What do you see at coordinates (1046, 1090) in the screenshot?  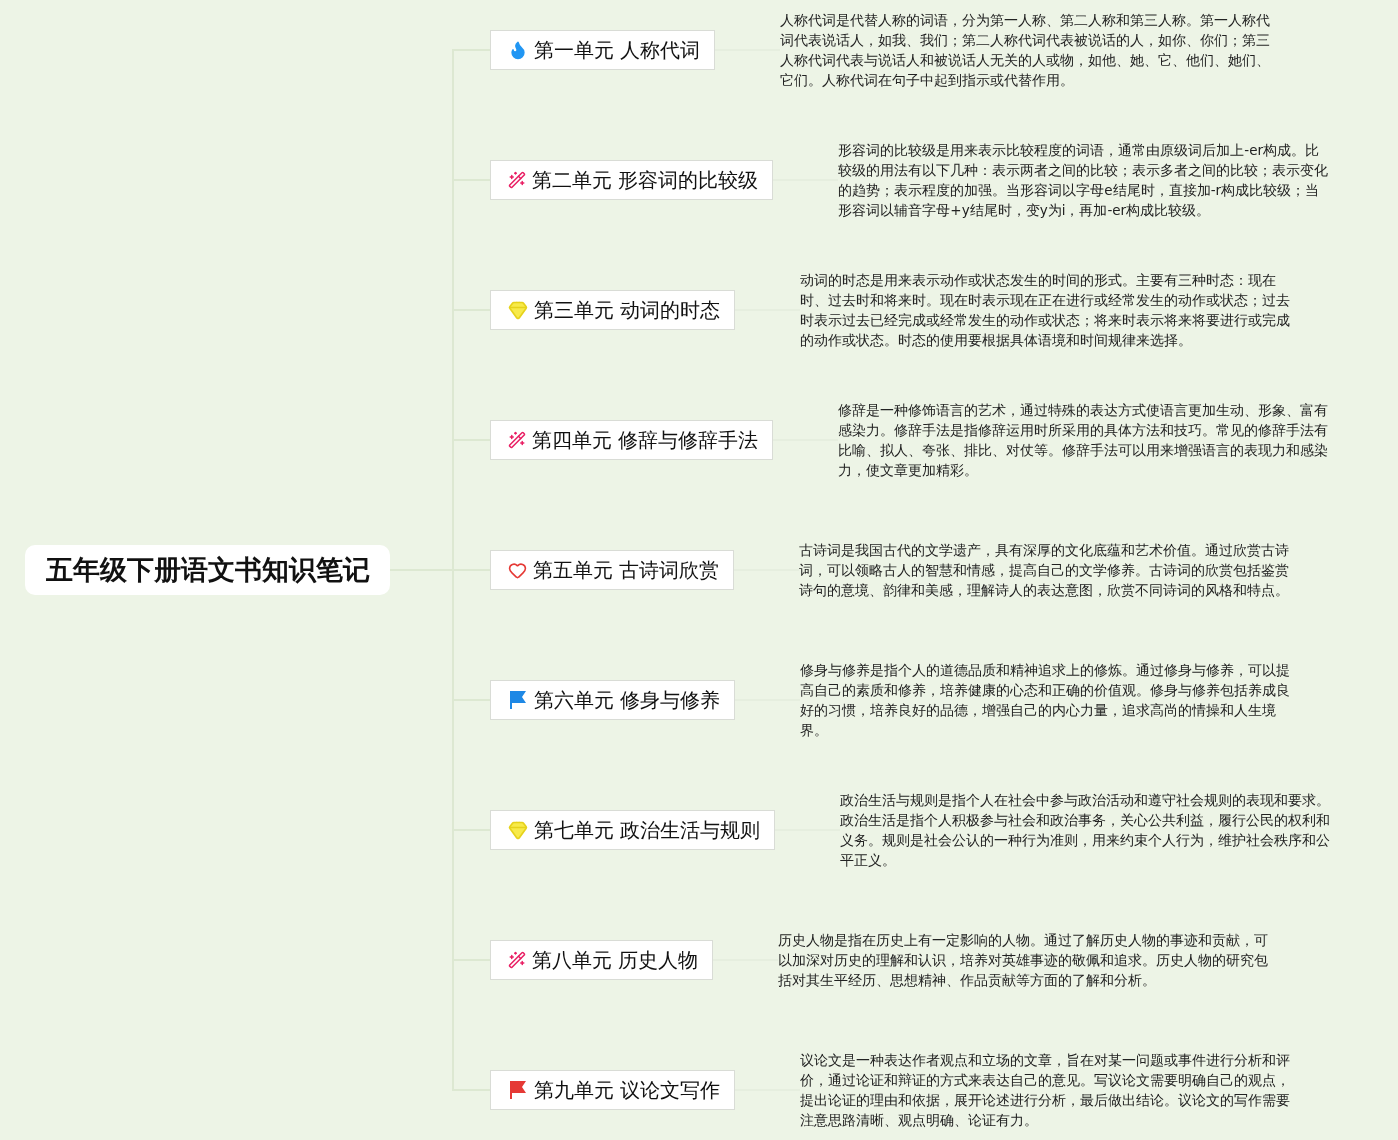 I see `note-text: 议论文是一种表达作者观点和立场的文章，旨在对某一问题或事件进行分析和评价，通过论证和辩证的方式来表达自己的意见。写议论文需要明确自己的观点，提出论证的理由和依据，展开论述进行分析，最后做出结论。议论文的写作需要注意思路清晰、观点明确、论证有力。` at bounding box center [1046, 1090].